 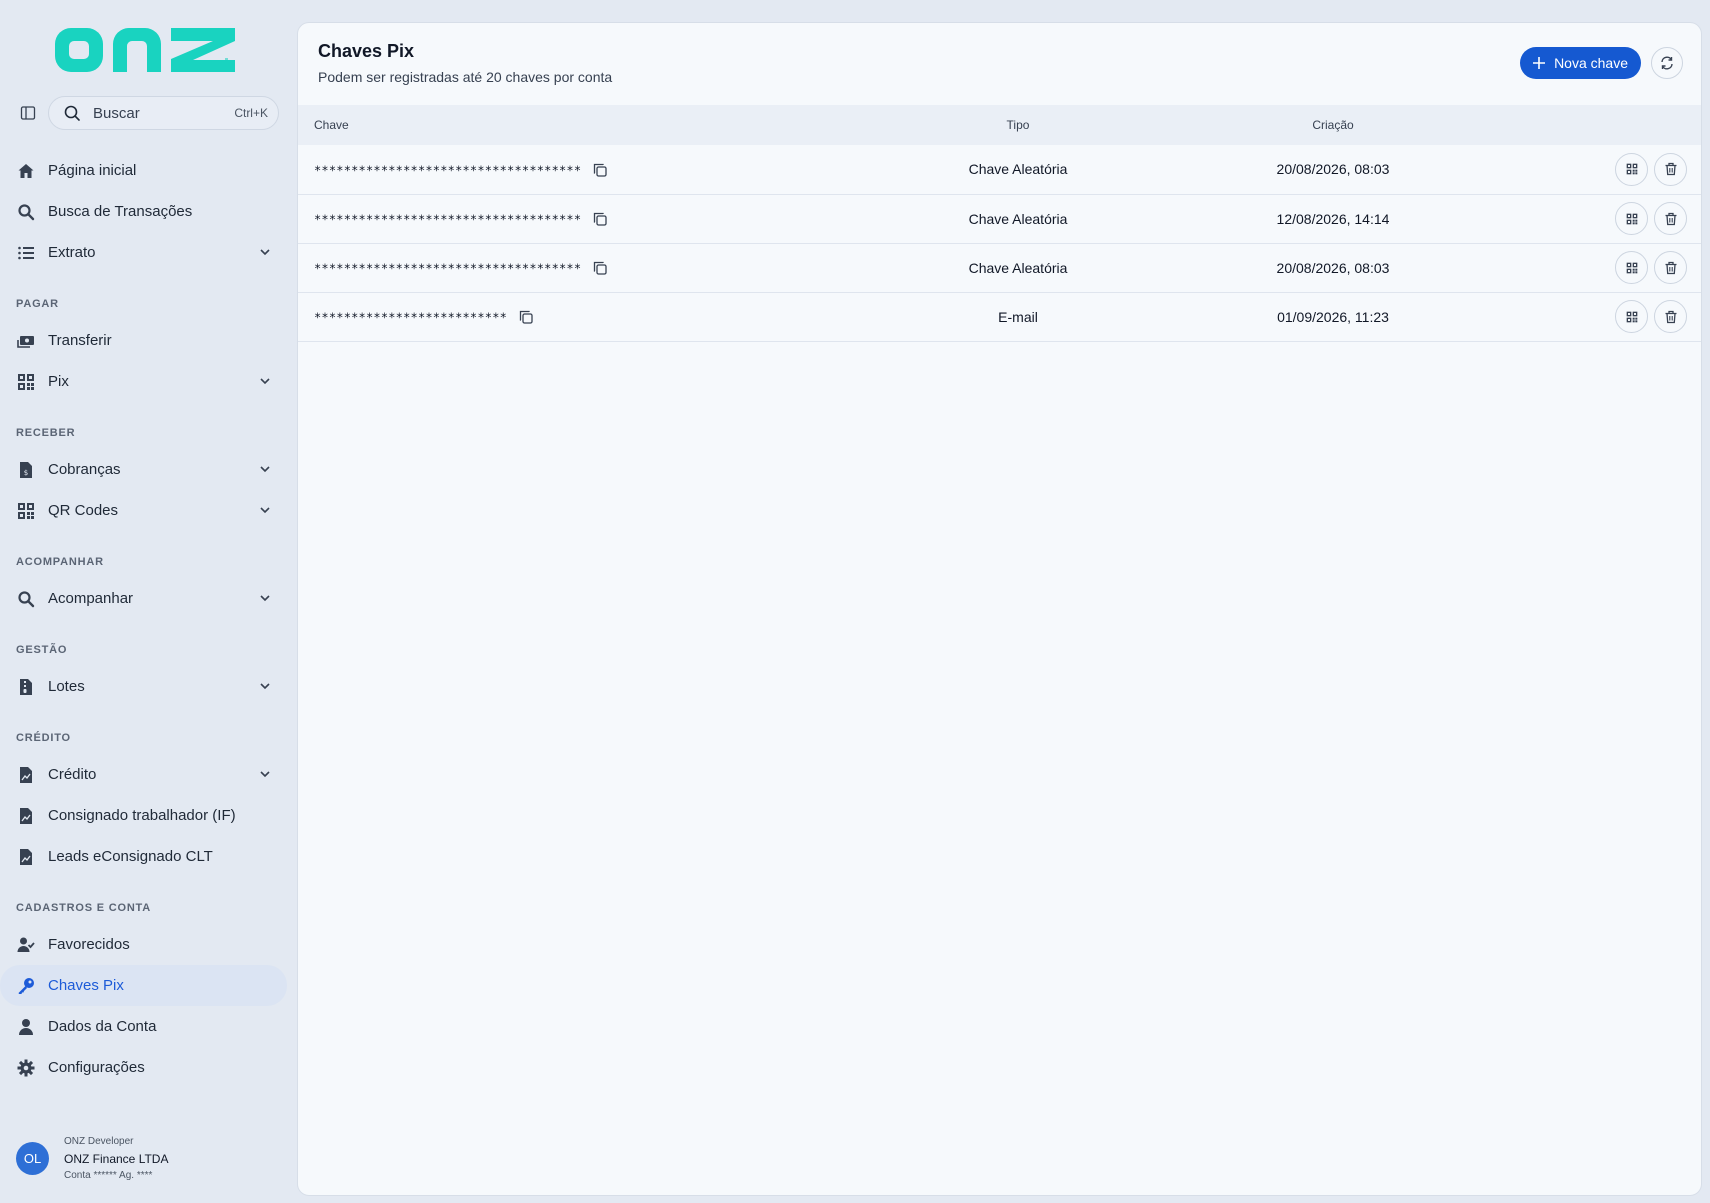 I want to click on sidebar-item-cobrancas: $ Cobranças, so click(x=143, y=469).